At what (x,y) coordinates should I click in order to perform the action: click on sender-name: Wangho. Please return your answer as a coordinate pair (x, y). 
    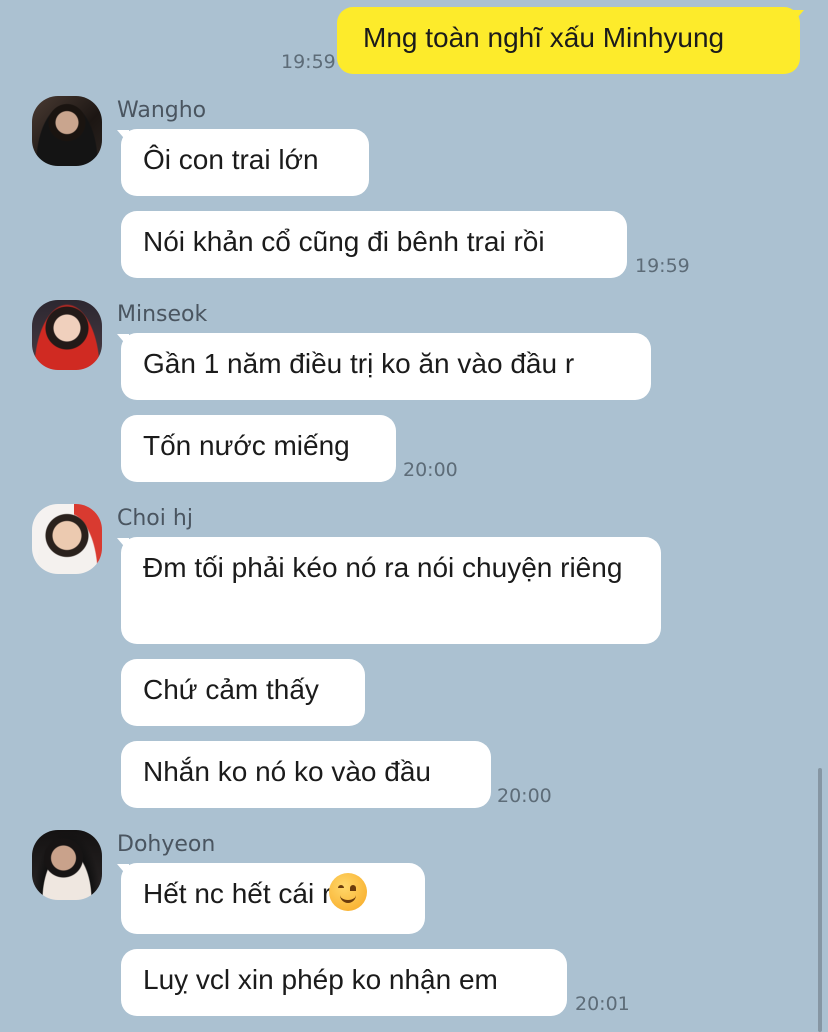
    Looking at the image, I should click on (162, 110).